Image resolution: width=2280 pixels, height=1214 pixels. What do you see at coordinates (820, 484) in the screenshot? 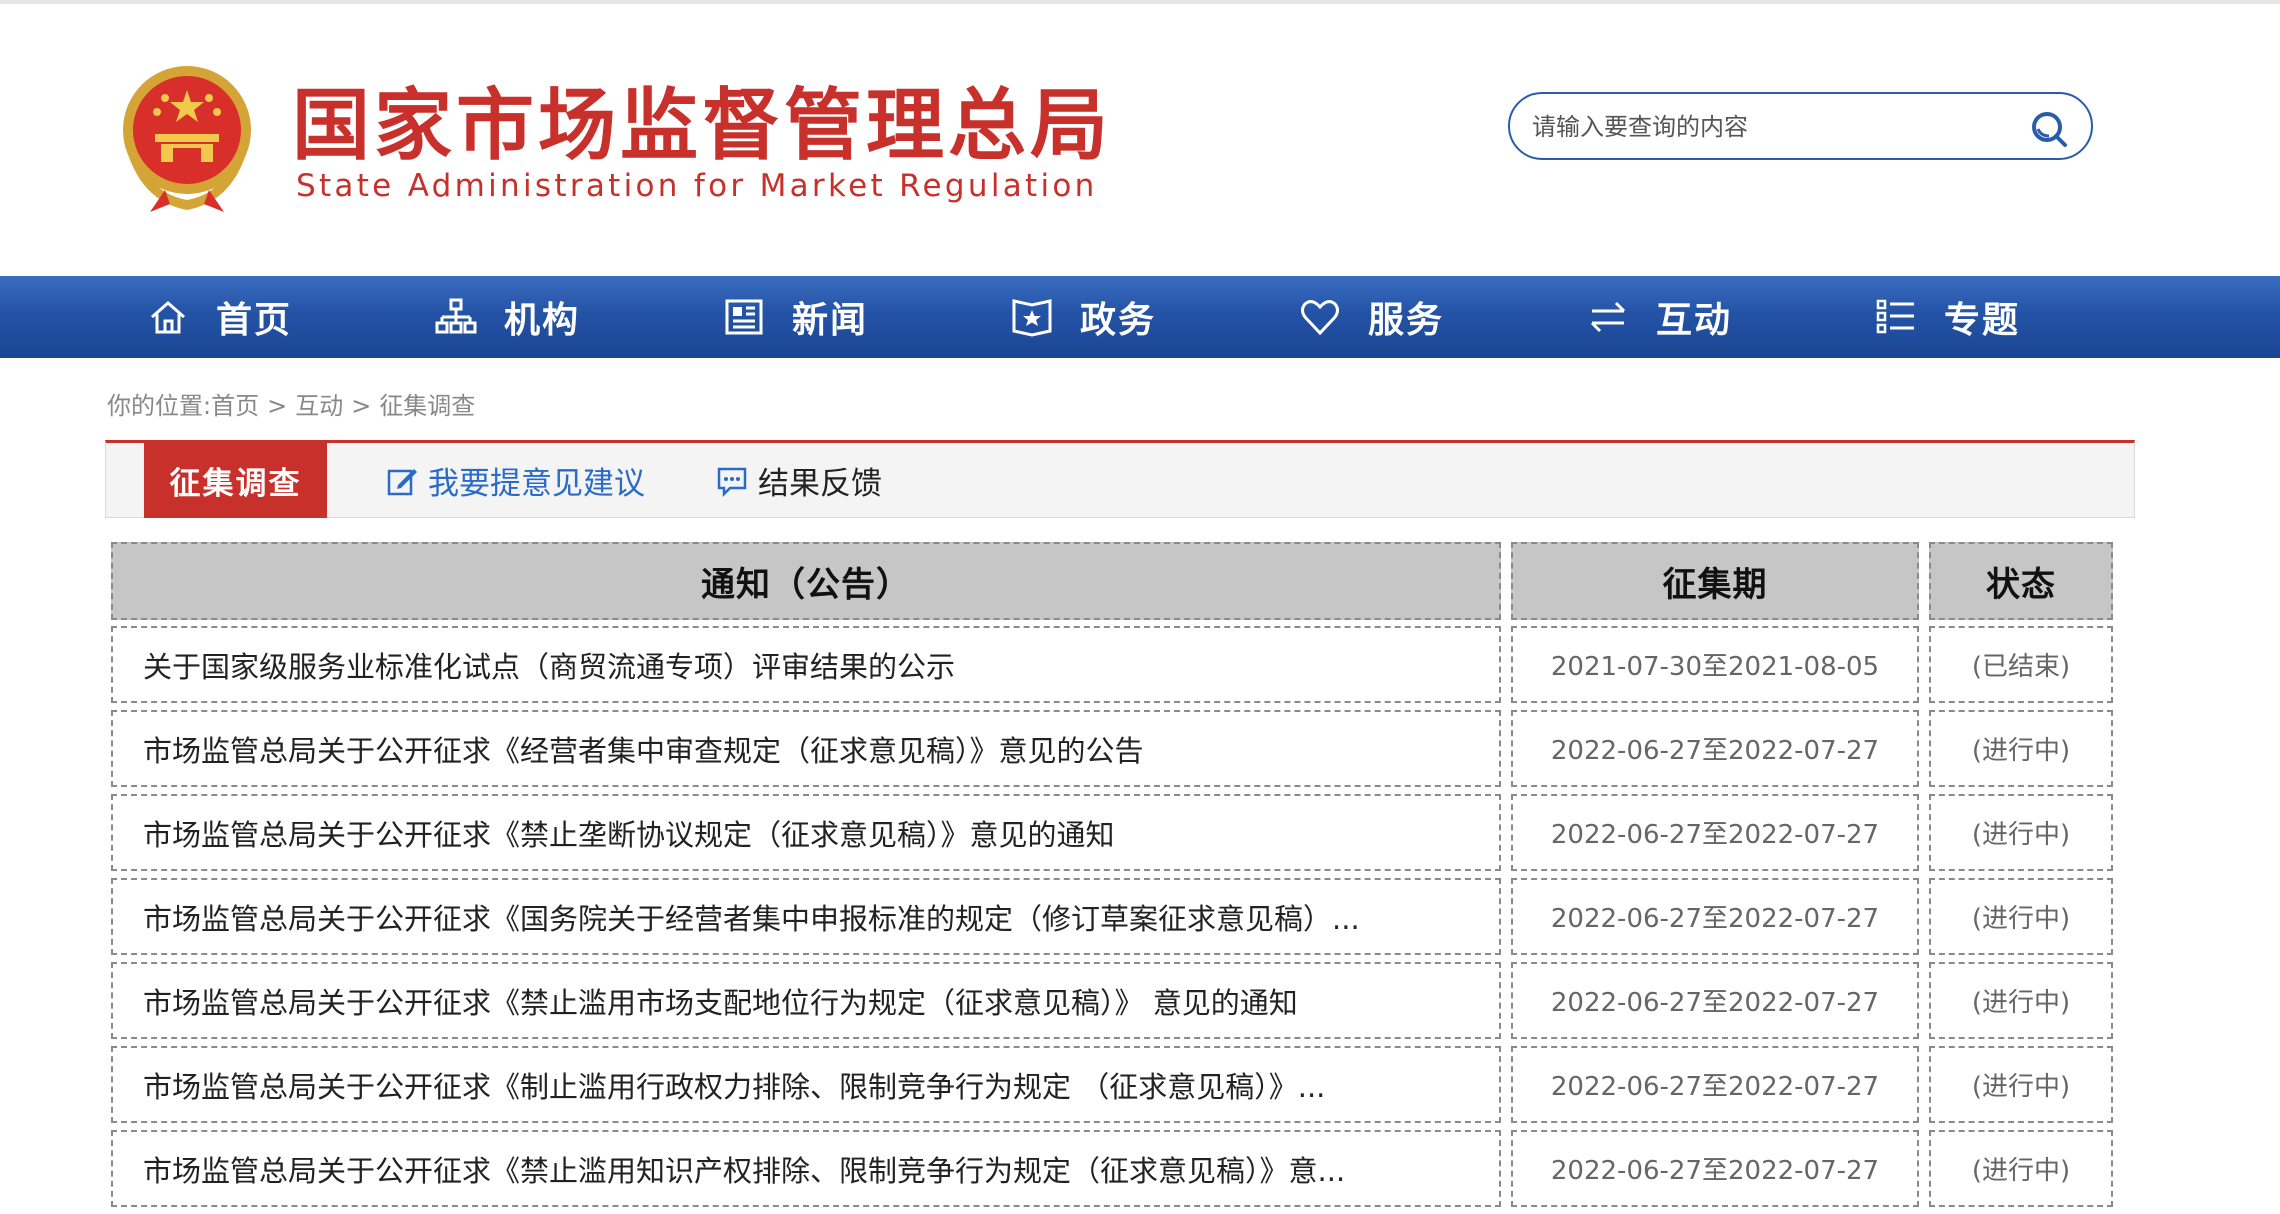
I see `tab-feedback-label: 结果反馈` at bounding box center [820, 484].